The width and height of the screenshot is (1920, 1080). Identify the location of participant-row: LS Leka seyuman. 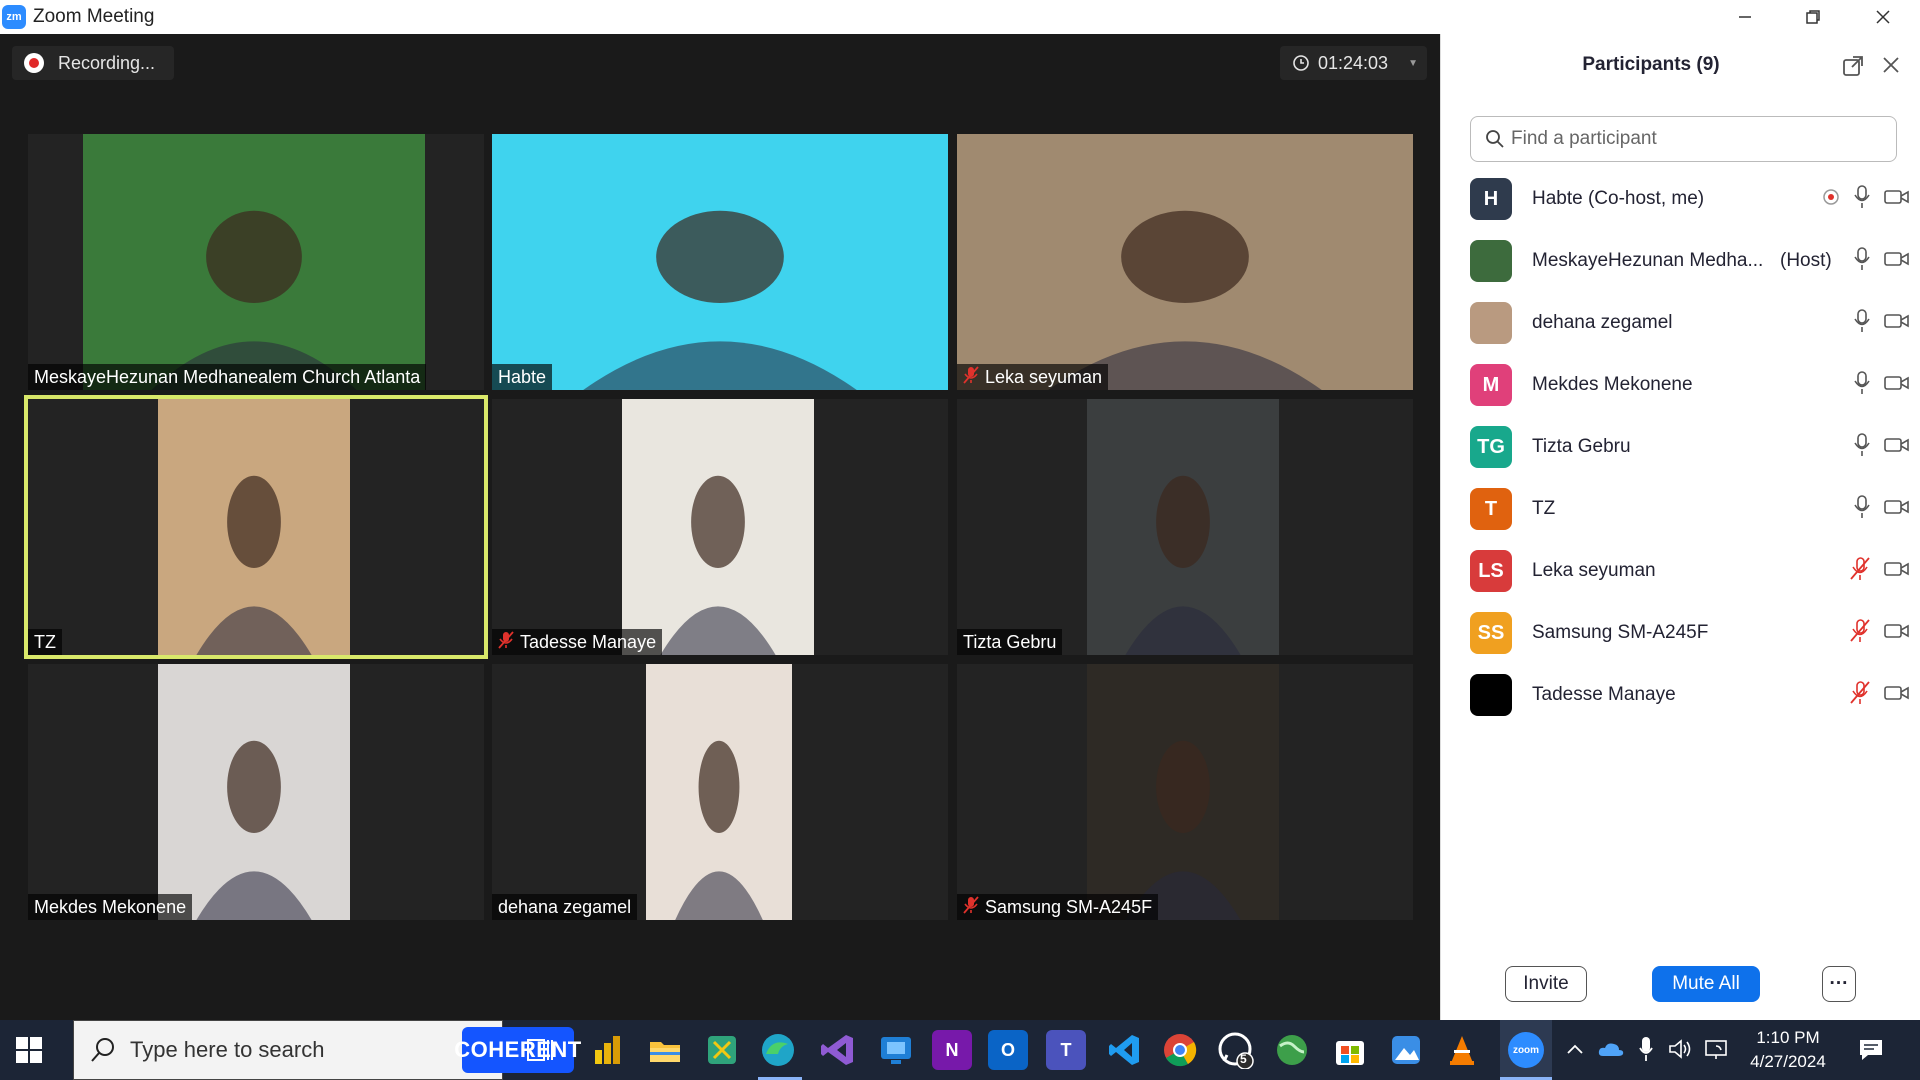
(1690, 571).